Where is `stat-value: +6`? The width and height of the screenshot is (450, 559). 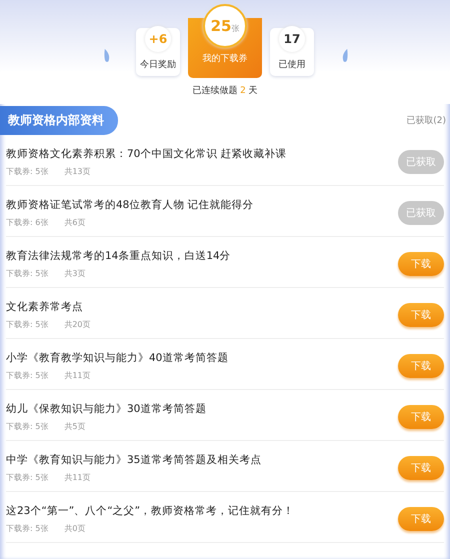 stat-value: +6 is located at coordinates (158, 39).